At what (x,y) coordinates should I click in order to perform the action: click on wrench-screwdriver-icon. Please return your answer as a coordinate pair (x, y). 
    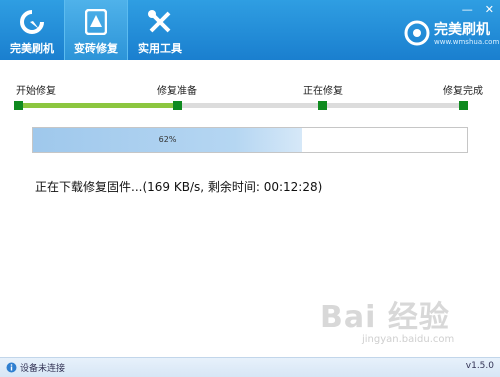
    Looking at the image, I should click on (160, 22).